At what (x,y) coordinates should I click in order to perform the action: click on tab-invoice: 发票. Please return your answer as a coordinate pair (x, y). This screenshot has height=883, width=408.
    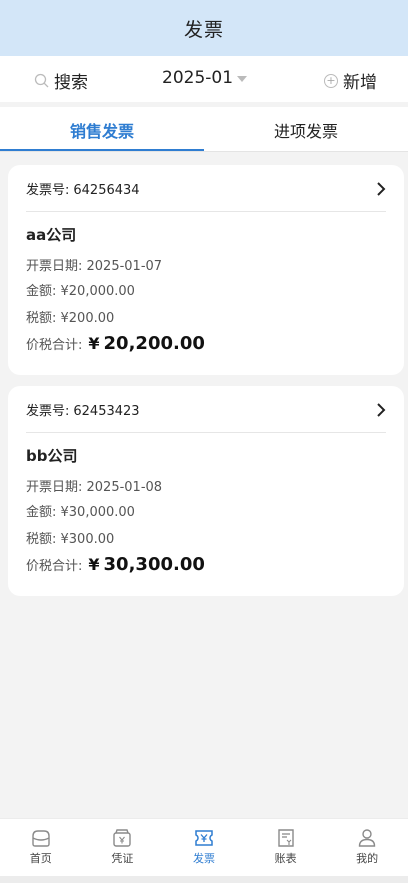
    Looking at the image, I should click on (204, 847).